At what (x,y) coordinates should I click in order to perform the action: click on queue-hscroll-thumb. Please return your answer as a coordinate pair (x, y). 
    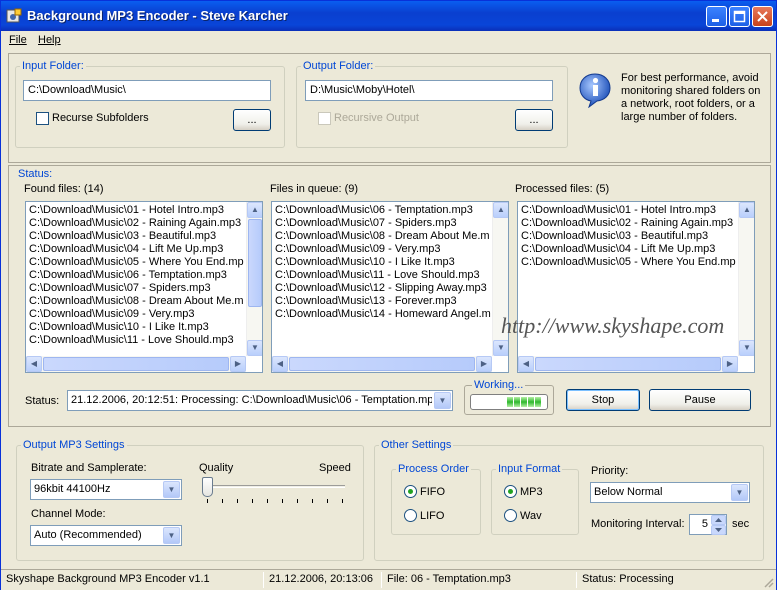
    Looking at the image, I should click on (382, 364).